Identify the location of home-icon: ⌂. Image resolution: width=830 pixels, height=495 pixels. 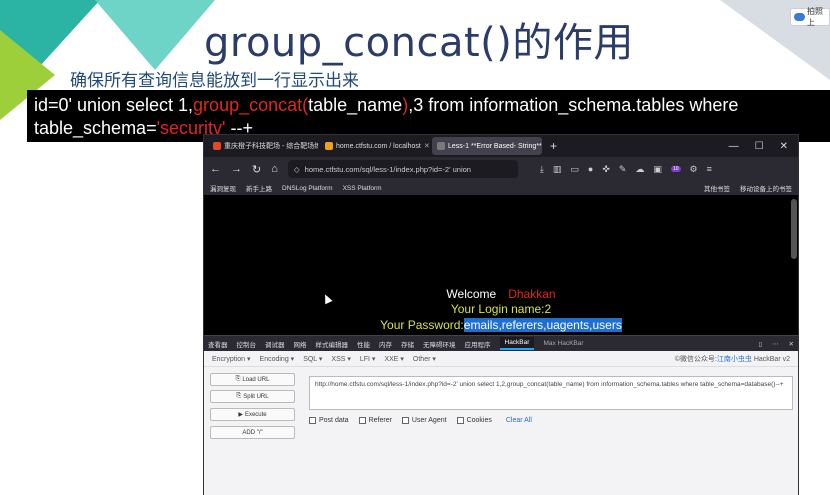
(274, 169).